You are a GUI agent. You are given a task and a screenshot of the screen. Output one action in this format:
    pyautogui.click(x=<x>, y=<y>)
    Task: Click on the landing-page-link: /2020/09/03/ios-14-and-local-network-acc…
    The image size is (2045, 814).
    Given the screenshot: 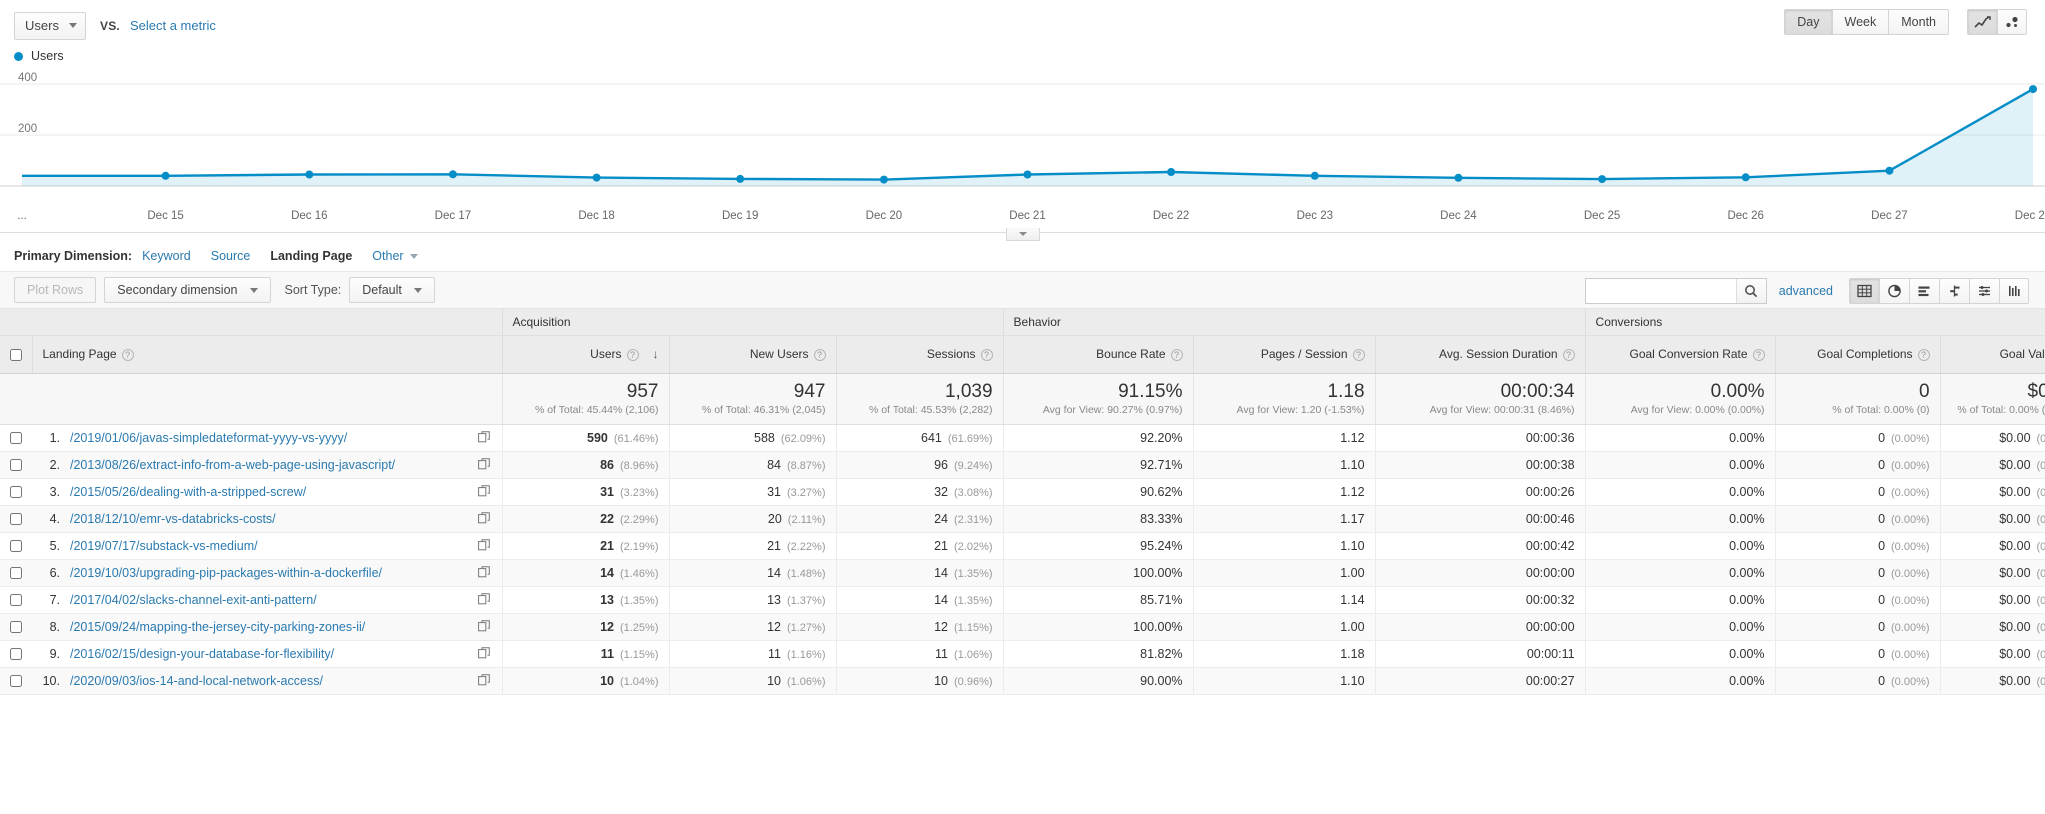 What is the action you would take?
    pyautogui.click(x=196, y=681)
    